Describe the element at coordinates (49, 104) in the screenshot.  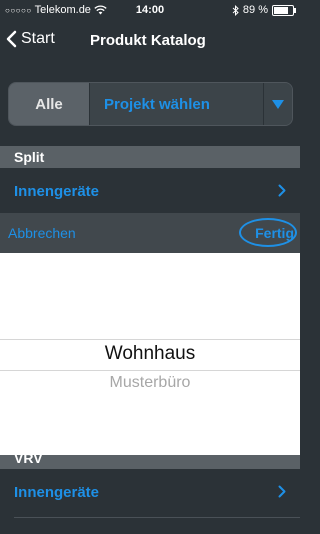
I see `filter-all-button: Alle` at that location.